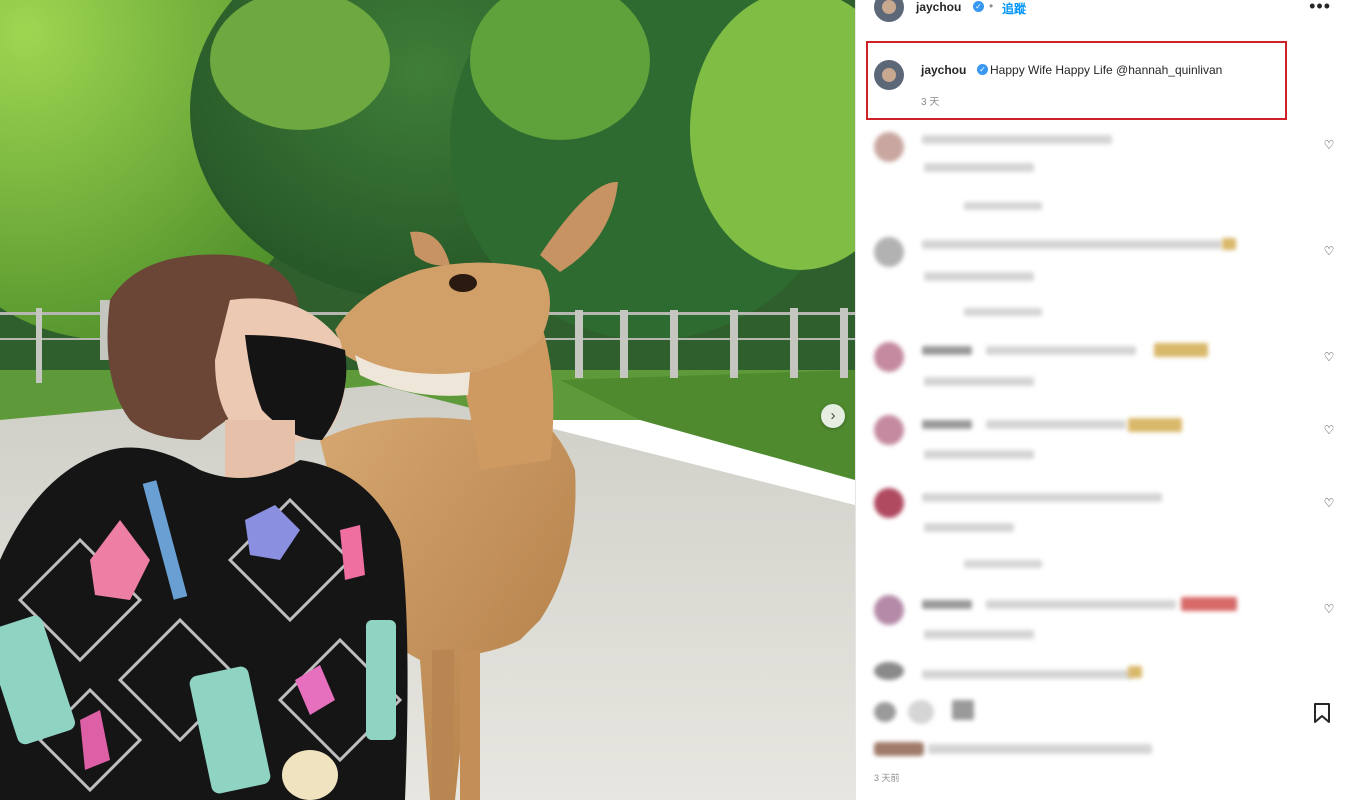  Describe the element at coordinates (963, 710) in the screenshot. I see `share-icon` at that location.